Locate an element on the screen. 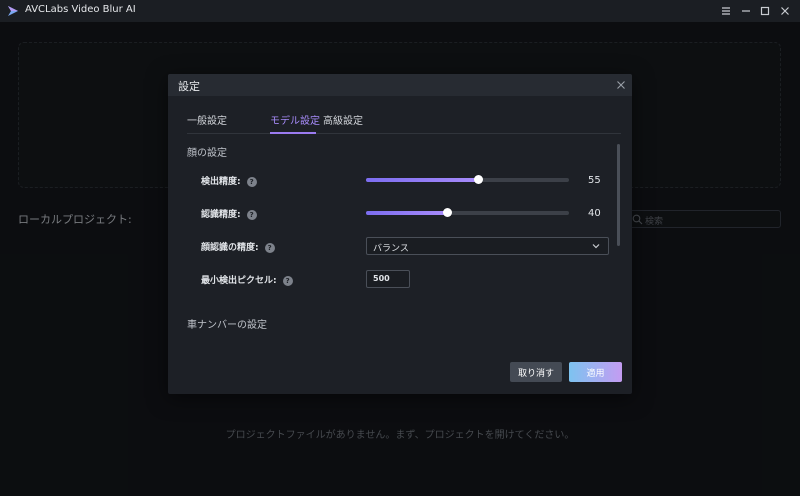 The width and height of the screenshot is (800, 496). cancel-button: 取り消す is located at coordinates (536, 372).